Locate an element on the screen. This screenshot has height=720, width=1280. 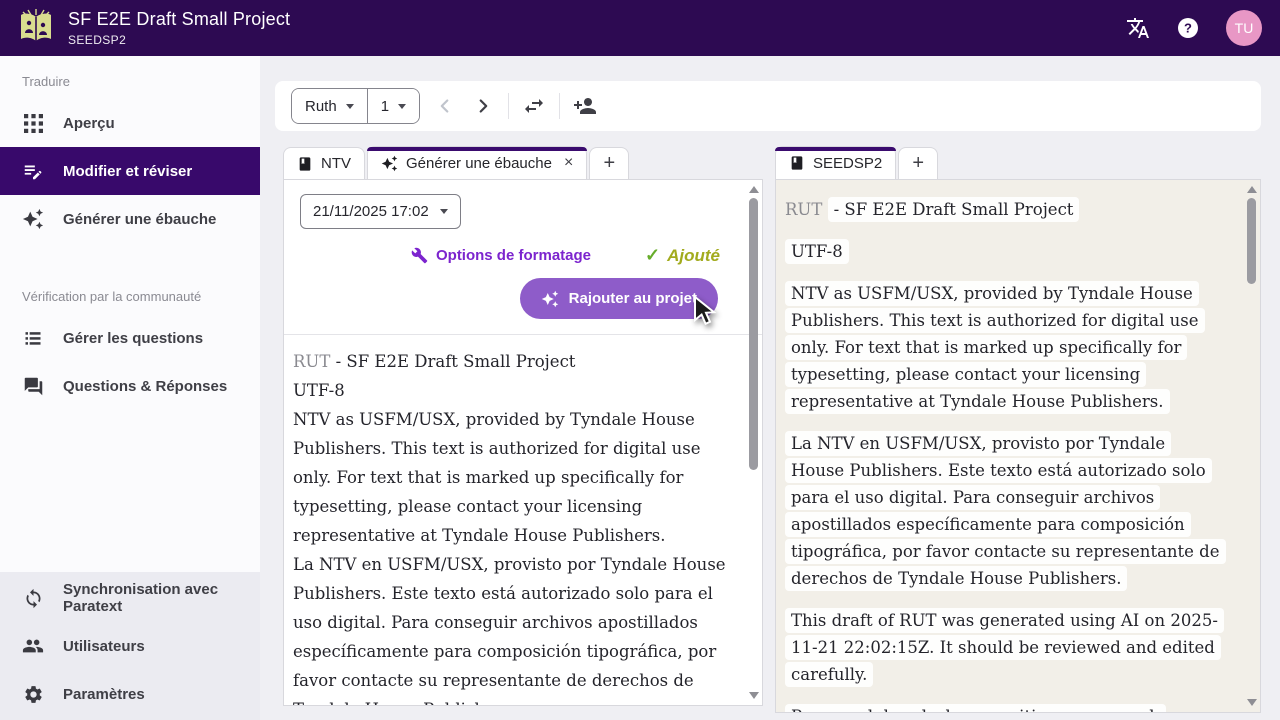
app-header: SF E2E Draft Small Project SEEDSP2 ? TU is located at coordinates (640, 28).